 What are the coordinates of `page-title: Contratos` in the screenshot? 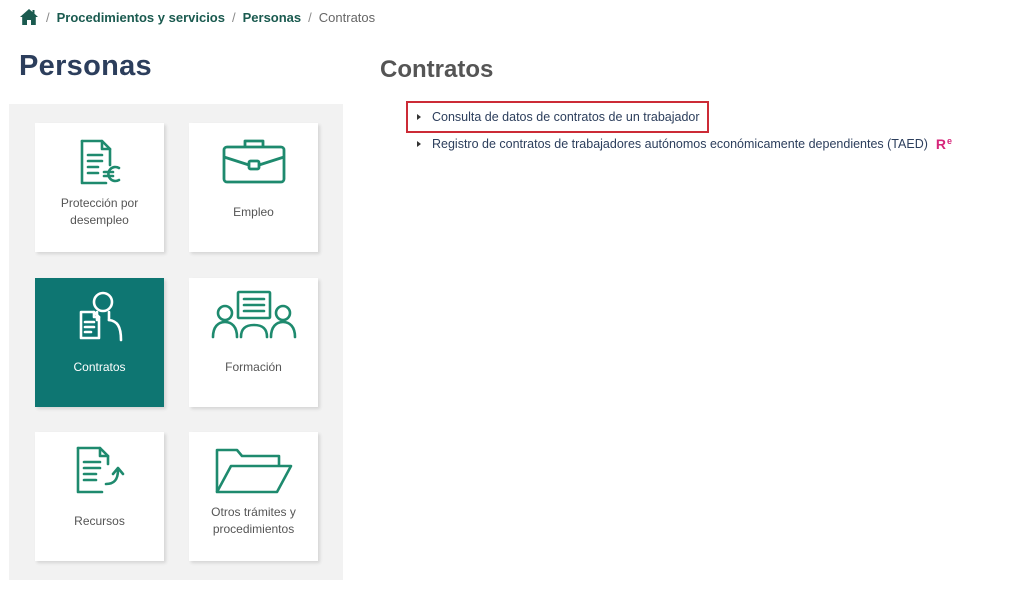 It's located at (437, 69).